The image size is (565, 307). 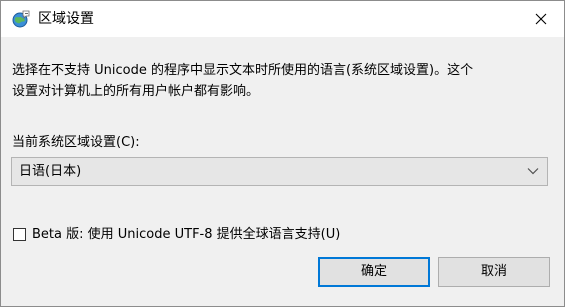 I want to click on dialog-title: 区域设置, so click(x=66, y=19).